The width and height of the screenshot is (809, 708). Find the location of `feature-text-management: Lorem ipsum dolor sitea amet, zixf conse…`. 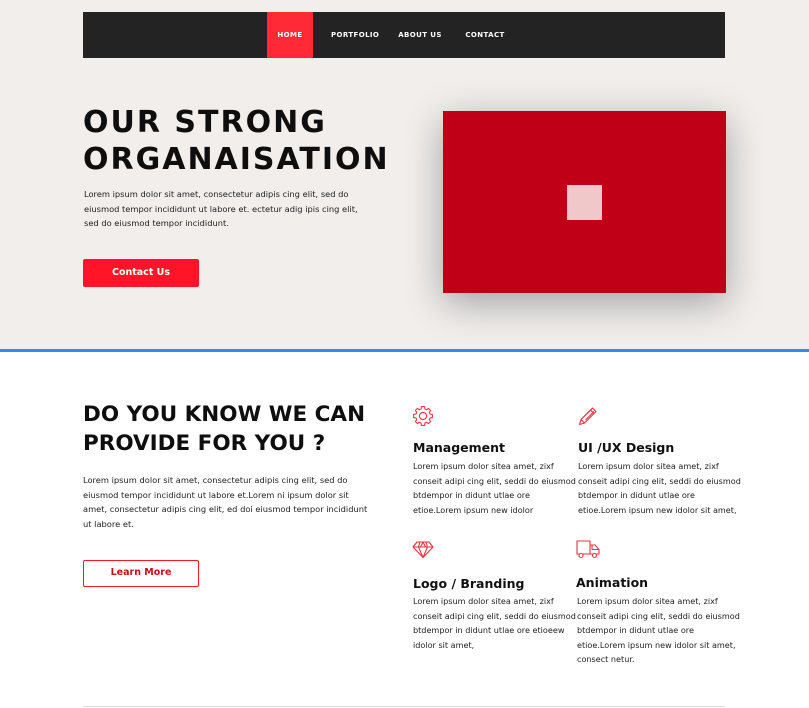

feature-text-management: Lorem ipsum dolor sitea amet, zixf conse… is located at coordinates (494, 488).